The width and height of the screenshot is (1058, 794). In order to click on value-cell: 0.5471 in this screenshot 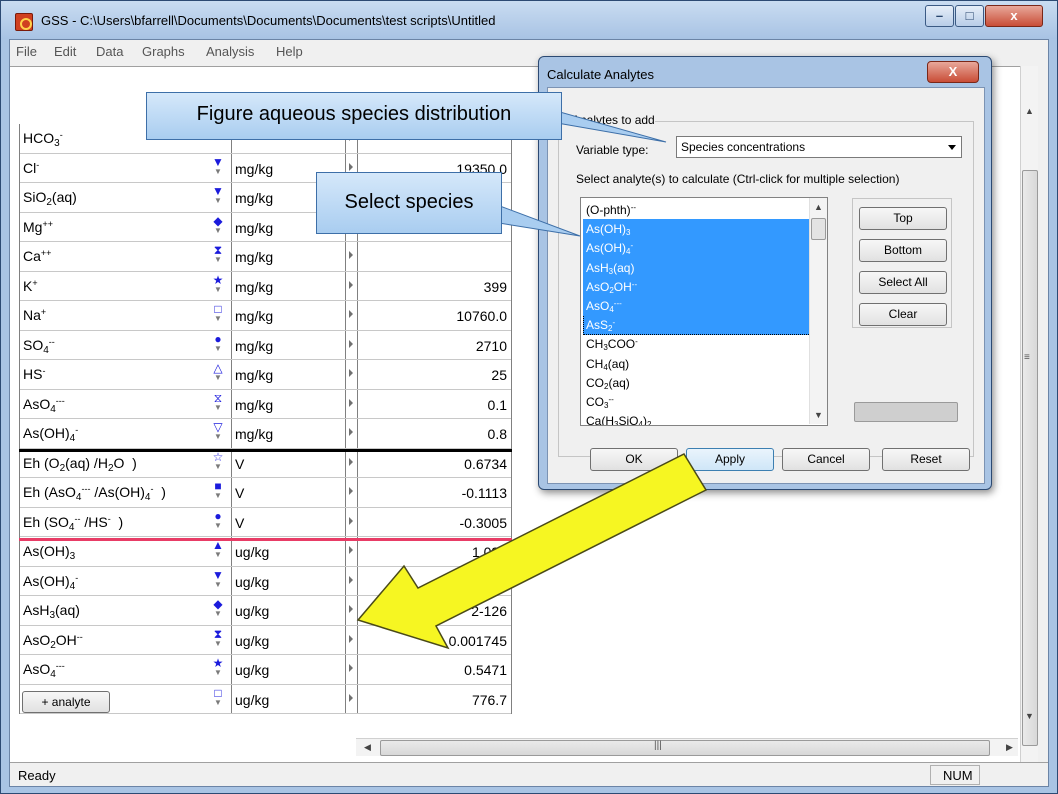, I will do `click(435, 669)`.